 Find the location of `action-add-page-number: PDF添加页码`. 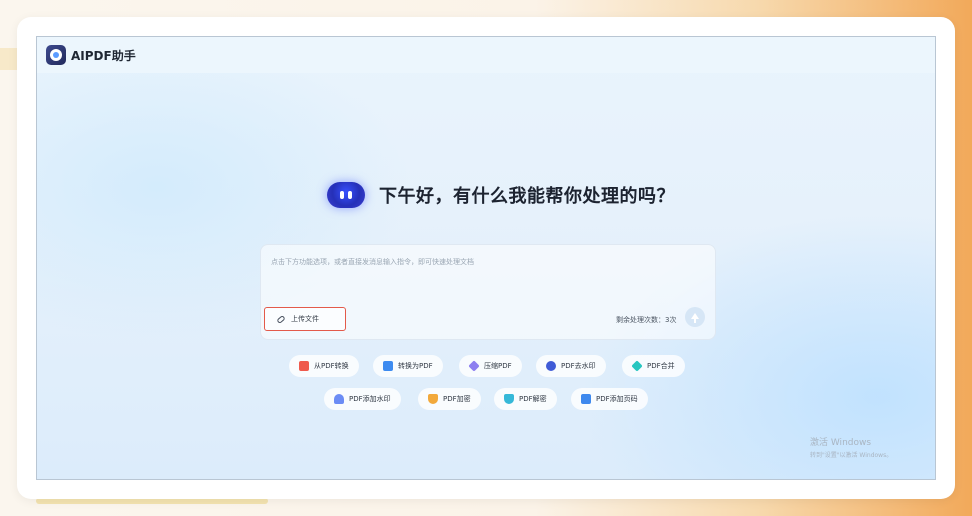

action-add-page-number: PDF添加页码 is located at coordinates (609, 399).